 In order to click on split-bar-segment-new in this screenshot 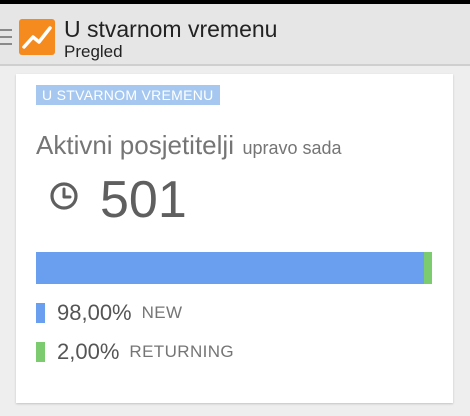, I will do `click(230, 268)`.